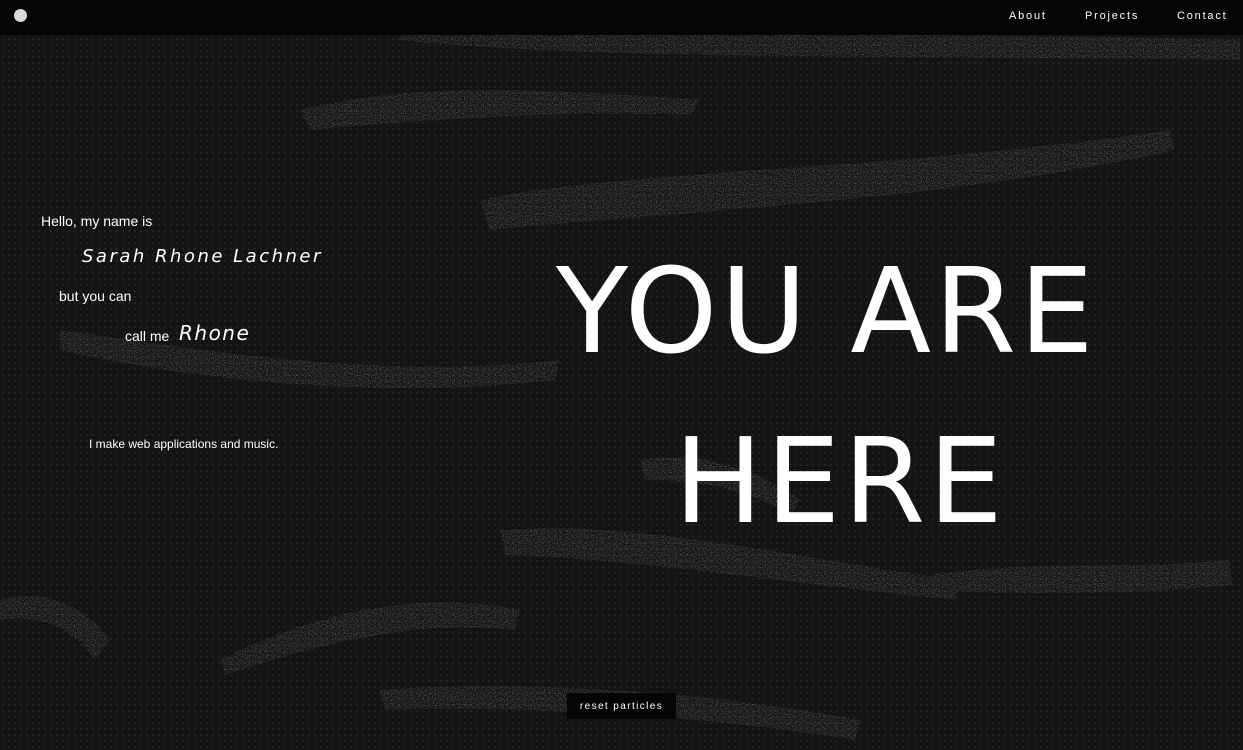 The width and height of the screenshot is (1243, 750). Describe the element at coordinates (1112, 16) in the screenshot. I see `nav-link-projects: Projects` at that location.